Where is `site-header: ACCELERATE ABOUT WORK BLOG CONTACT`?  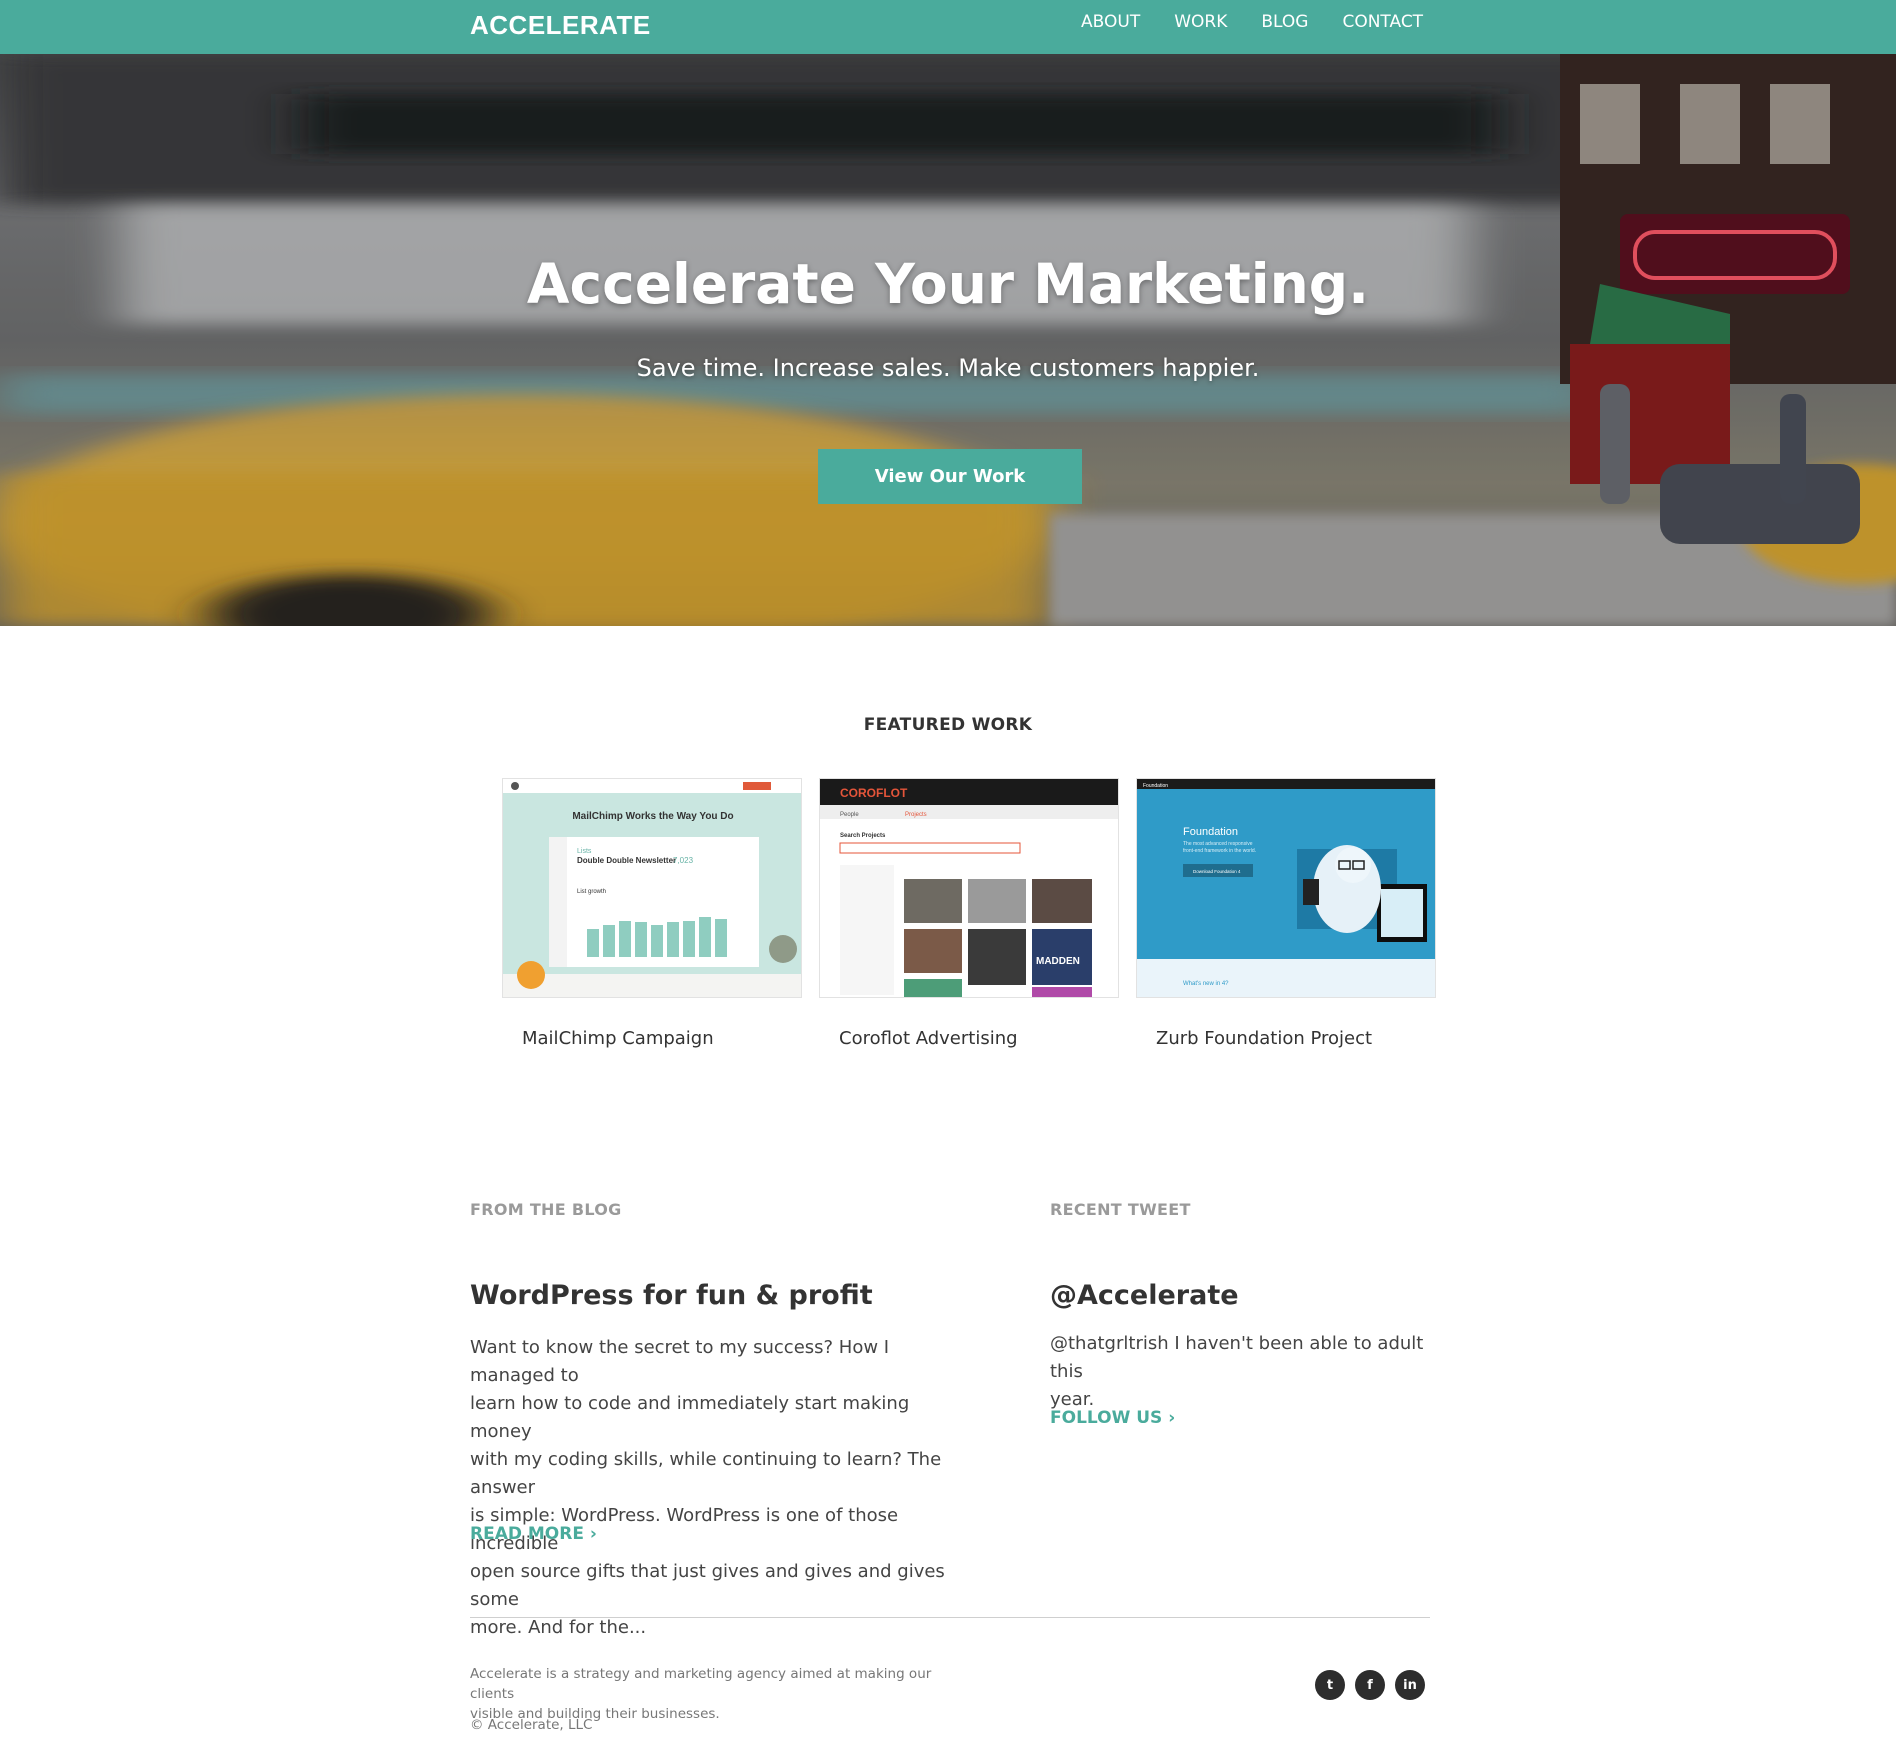
site-header: ACCELERATE ABOUT WORK BLOG CONTACT is located at coordinates (948, 27).